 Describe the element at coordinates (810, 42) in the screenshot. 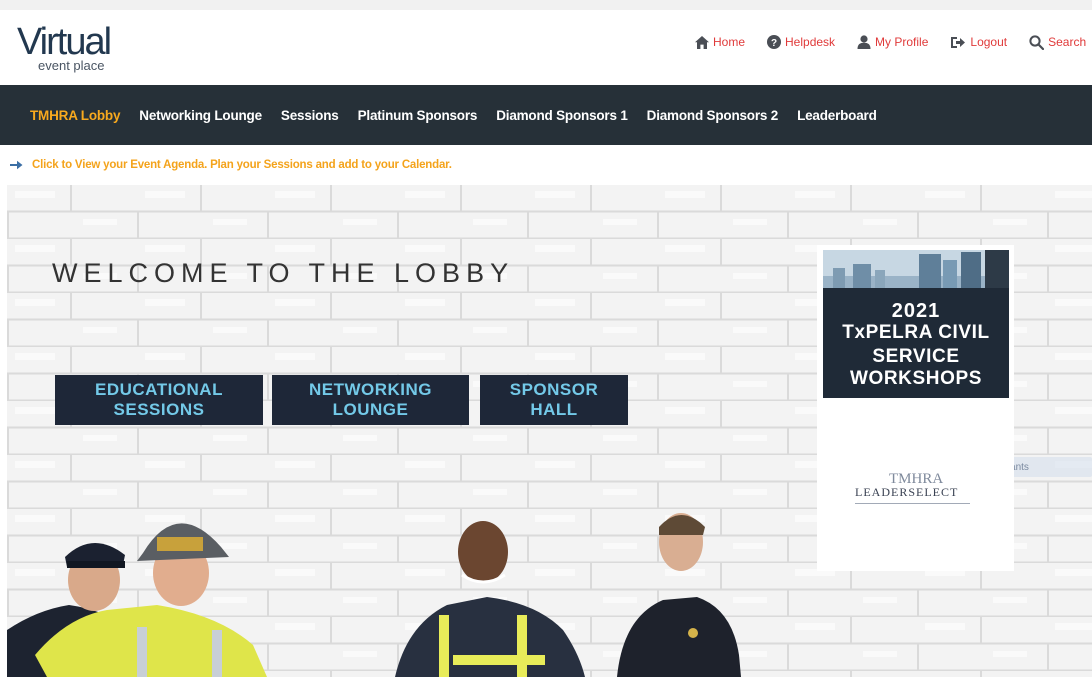

I see `topnav-helpdesk-label: Helpdesk` at that location.